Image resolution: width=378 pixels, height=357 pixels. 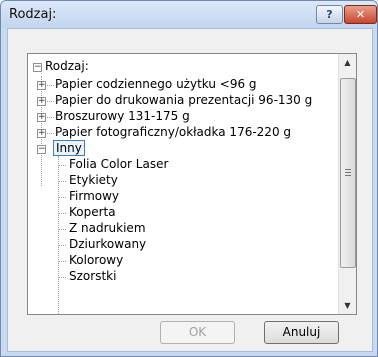 What do you see at coordinates (69, 148) in the screenshot?
I see `tree-item-selected: Inny` at bounding box center [69, 148].